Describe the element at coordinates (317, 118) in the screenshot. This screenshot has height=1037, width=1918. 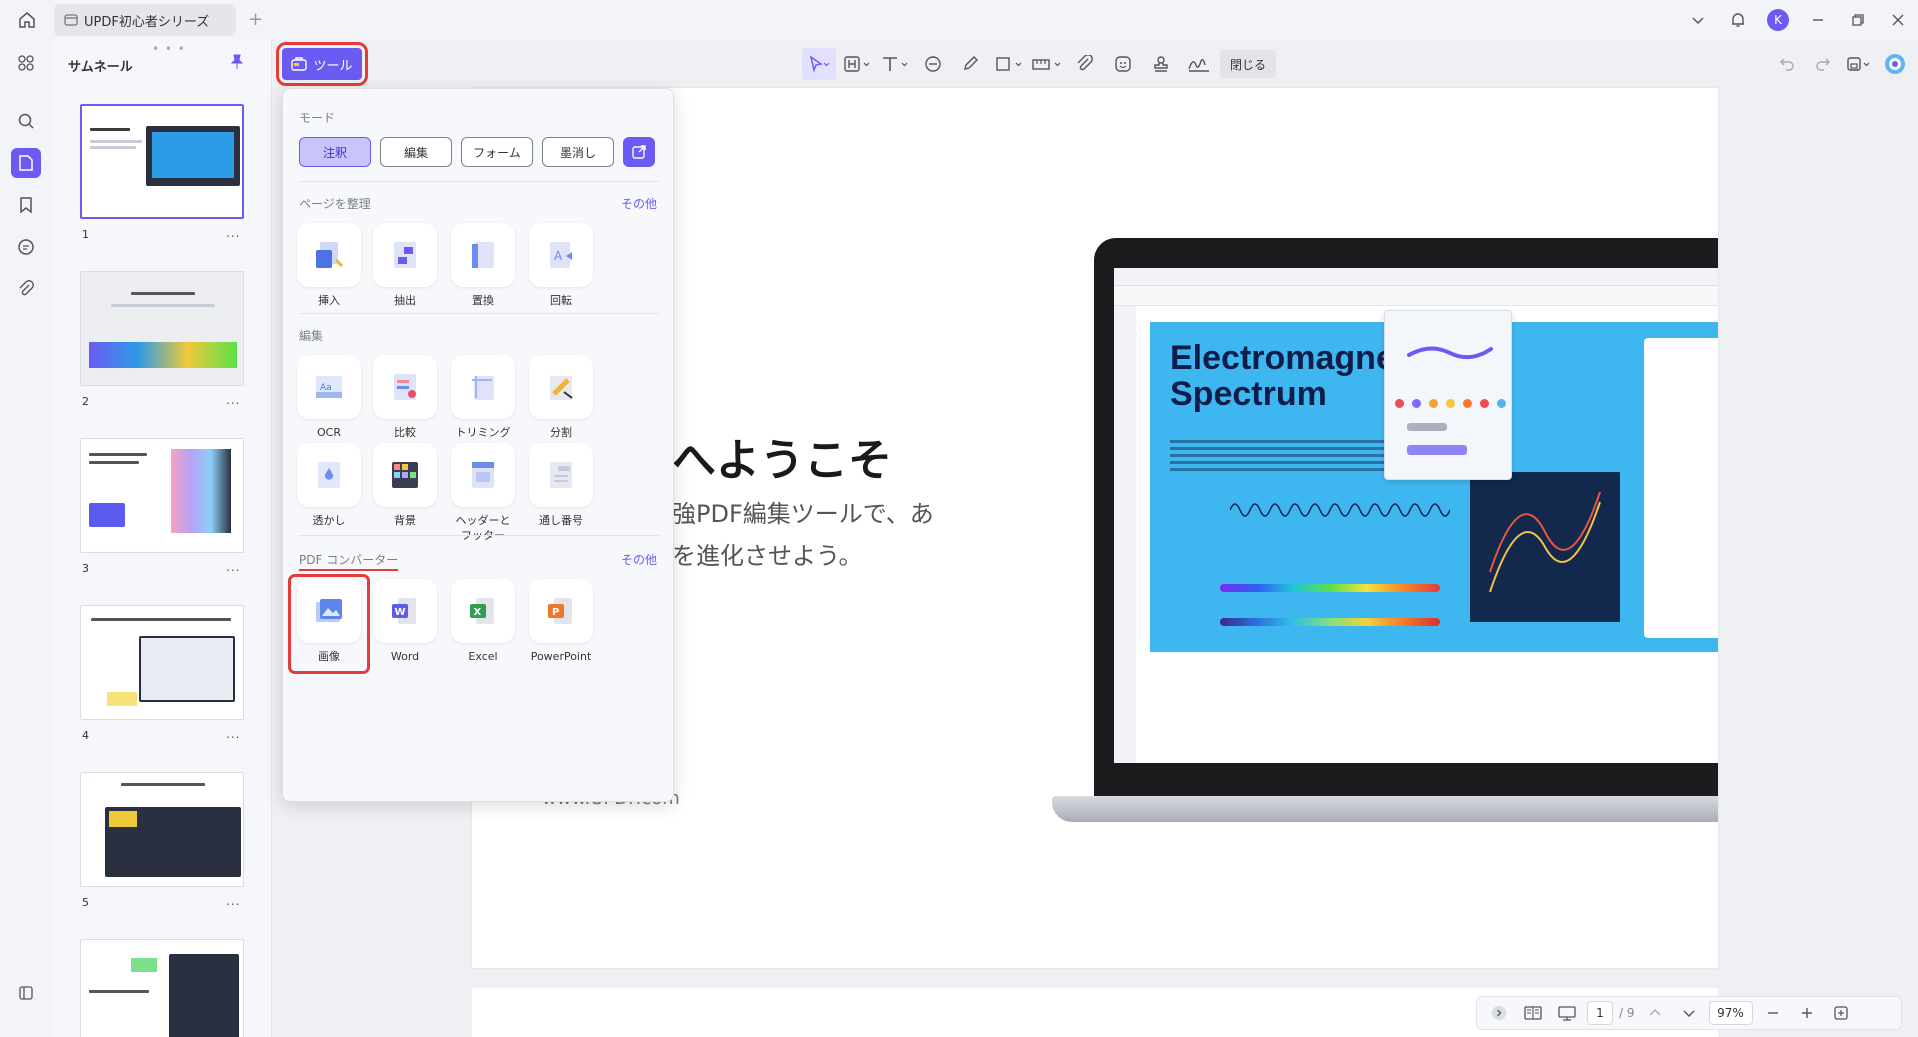
I see `mode-section-title: モード` at that location.